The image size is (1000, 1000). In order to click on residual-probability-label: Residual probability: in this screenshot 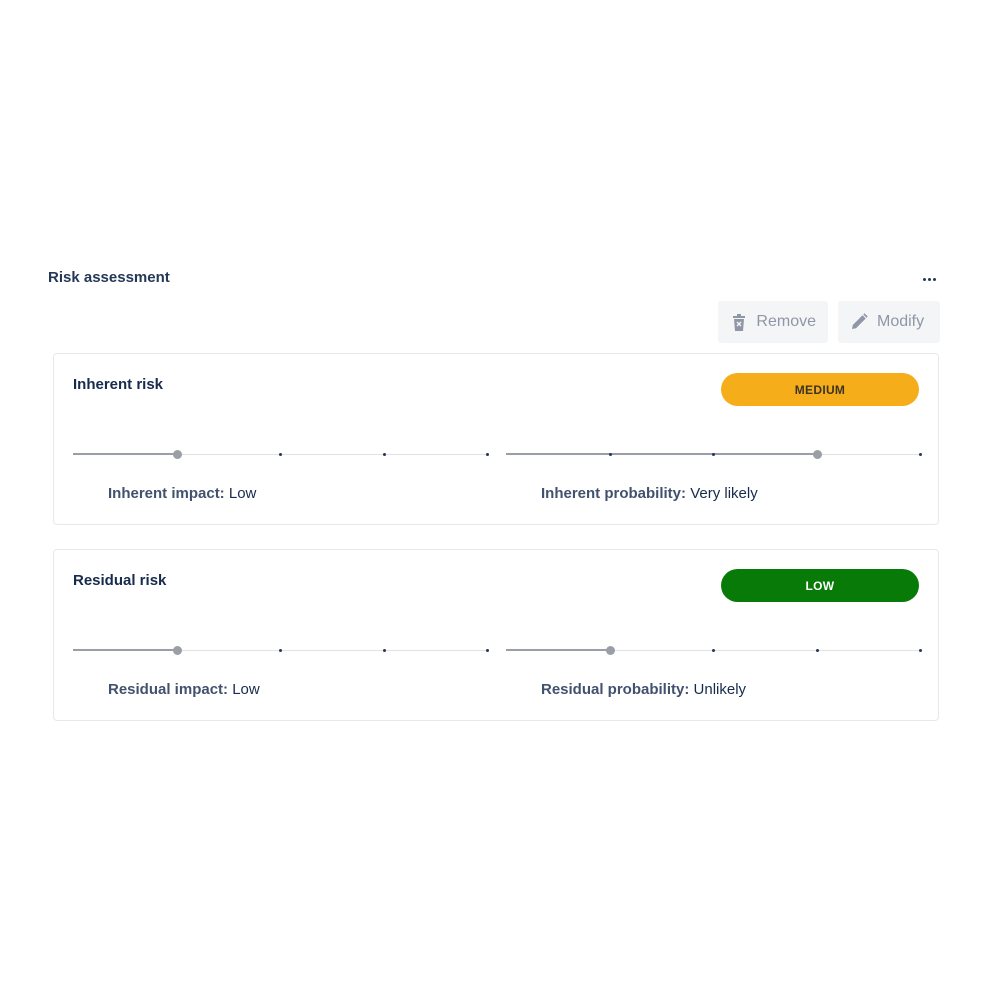, I will do `click(615, 689)`.